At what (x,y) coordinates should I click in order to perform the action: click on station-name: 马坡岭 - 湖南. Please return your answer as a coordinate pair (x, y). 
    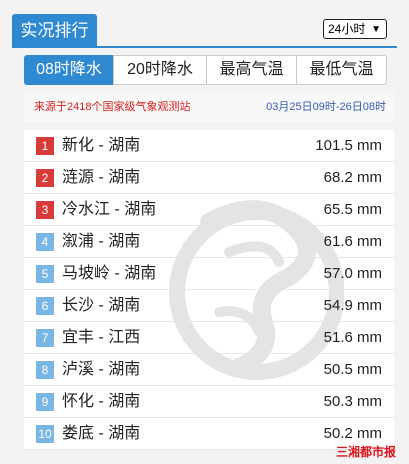
    Looking at the image, I should click on (109, 273).